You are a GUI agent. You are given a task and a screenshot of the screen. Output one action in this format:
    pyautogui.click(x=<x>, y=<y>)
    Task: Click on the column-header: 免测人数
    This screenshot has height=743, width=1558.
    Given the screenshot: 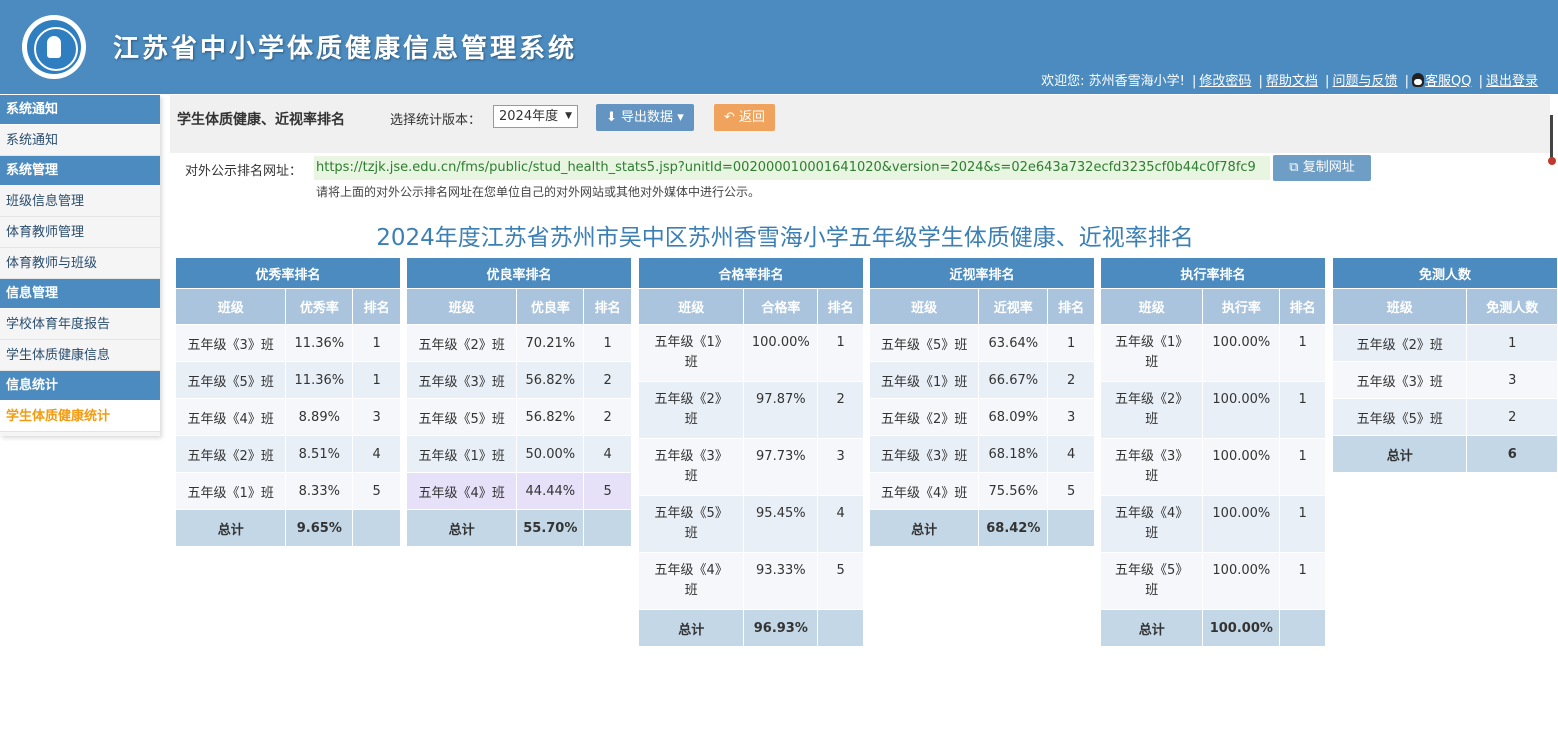 What is the action you would take?
    pyautogui.click(x=1512, y=306)
    